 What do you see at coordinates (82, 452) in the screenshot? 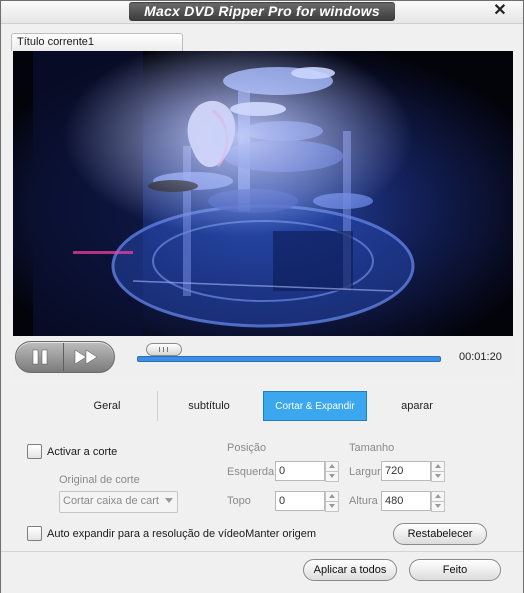
I see `enable-crop-label: Activar a corte` at bounding box center [82, 452].